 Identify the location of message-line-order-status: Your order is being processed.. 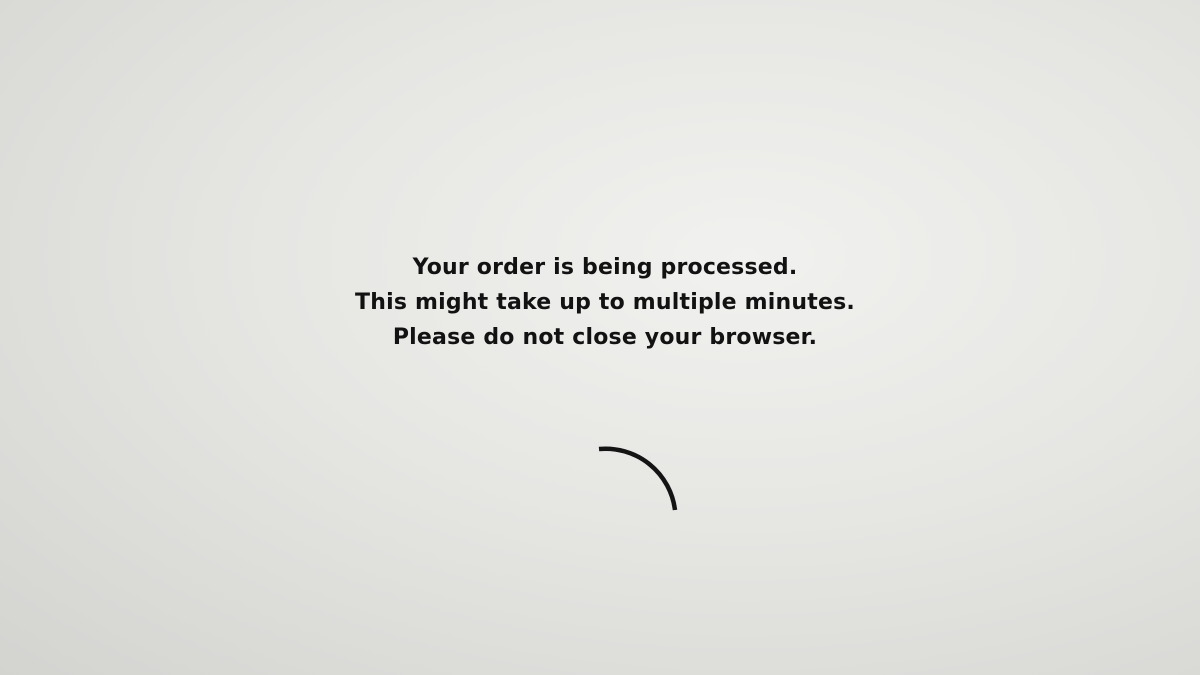
(605, 267).